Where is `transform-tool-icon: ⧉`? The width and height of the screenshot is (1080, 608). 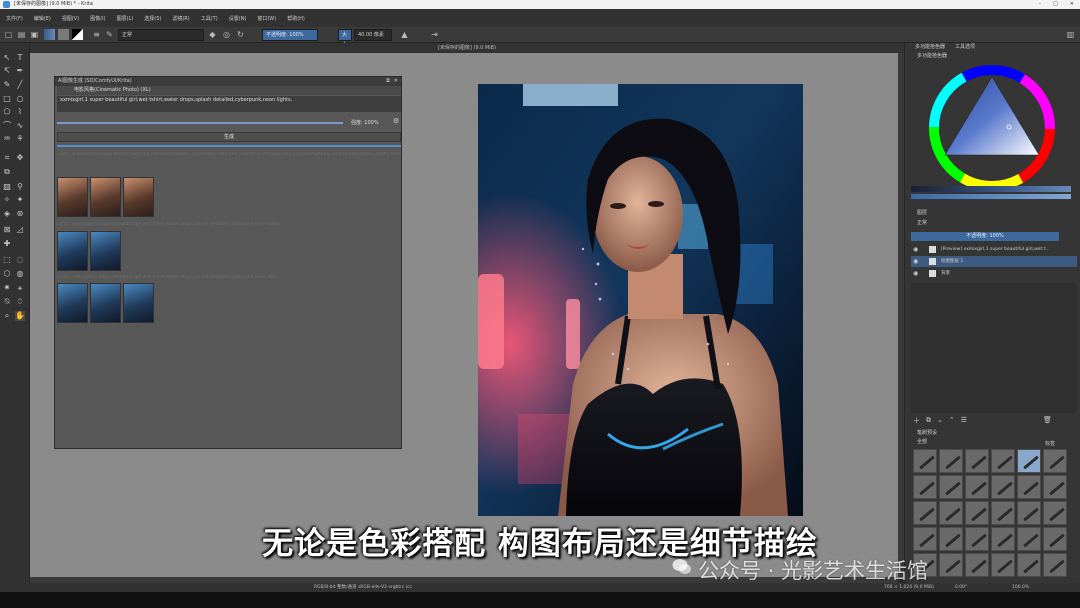 transform-tool-icon: ⧉ is located at coordinates (7, 172).